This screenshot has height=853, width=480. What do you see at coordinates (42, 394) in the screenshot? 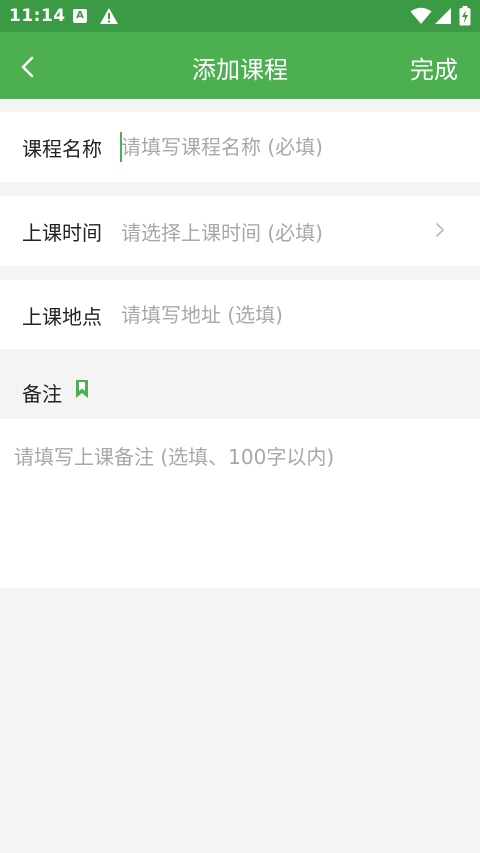
I see `remarks-label: 备注` at bounding box center [42, 394].